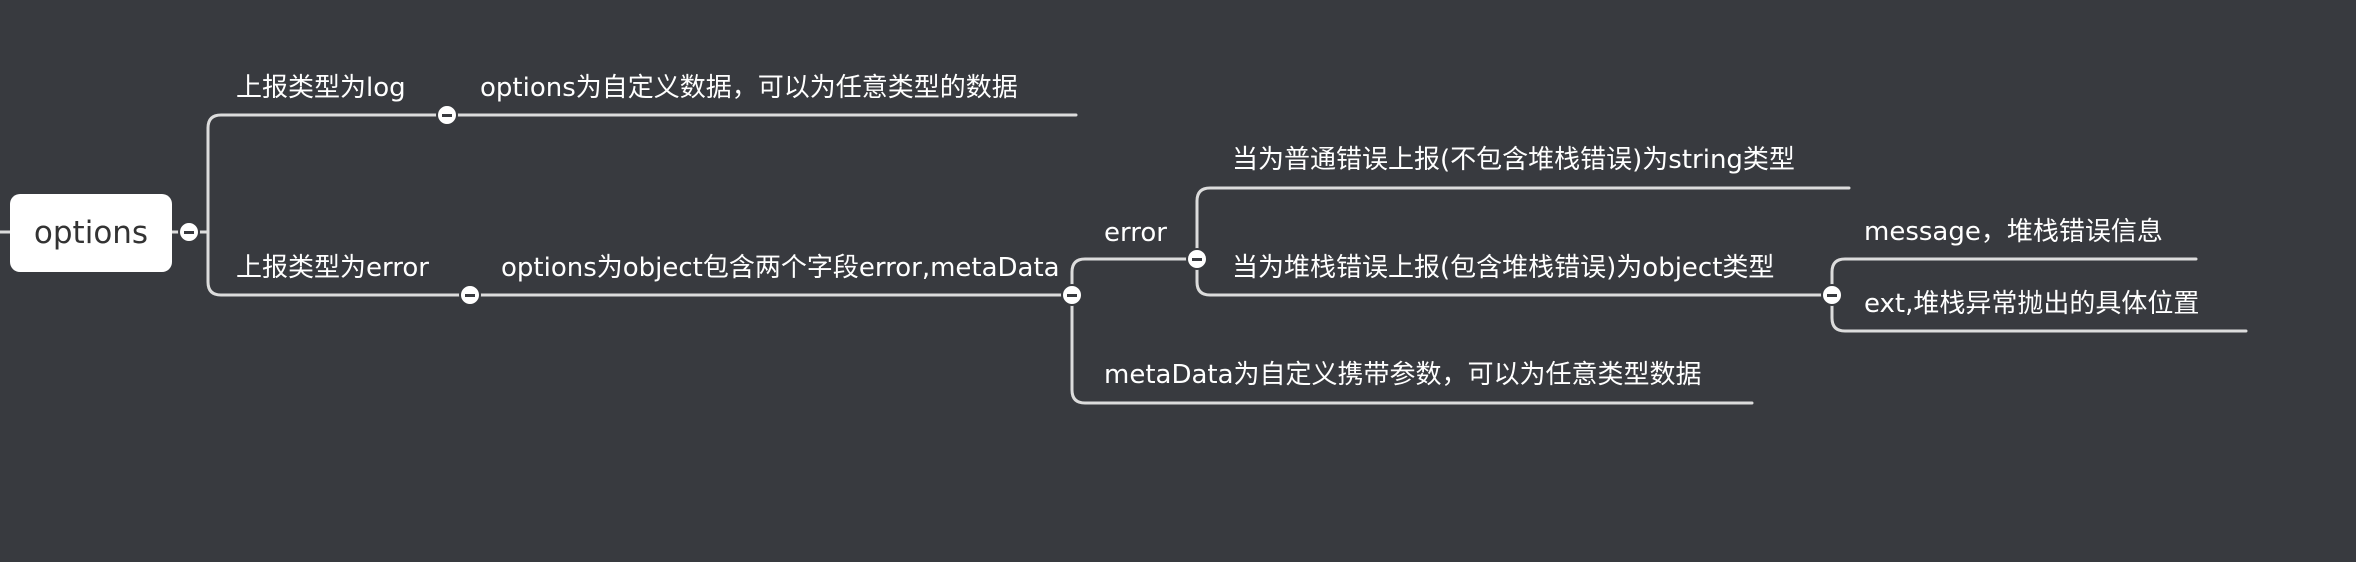 The height and width of the screenshot is (562, 2356). I want to click on ext-field-node: ext,堆栈异常抛出的具体位置, so click(2031, 304).